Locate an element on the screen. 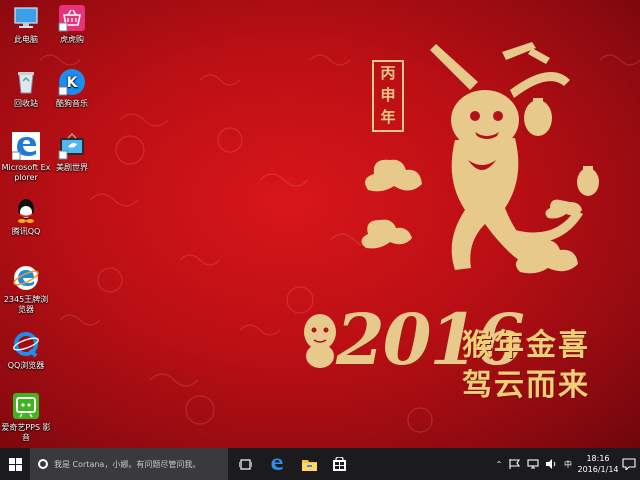 This screenshot has width=640, height=480. browser-2345-icon is located at coordinates (26, 278).